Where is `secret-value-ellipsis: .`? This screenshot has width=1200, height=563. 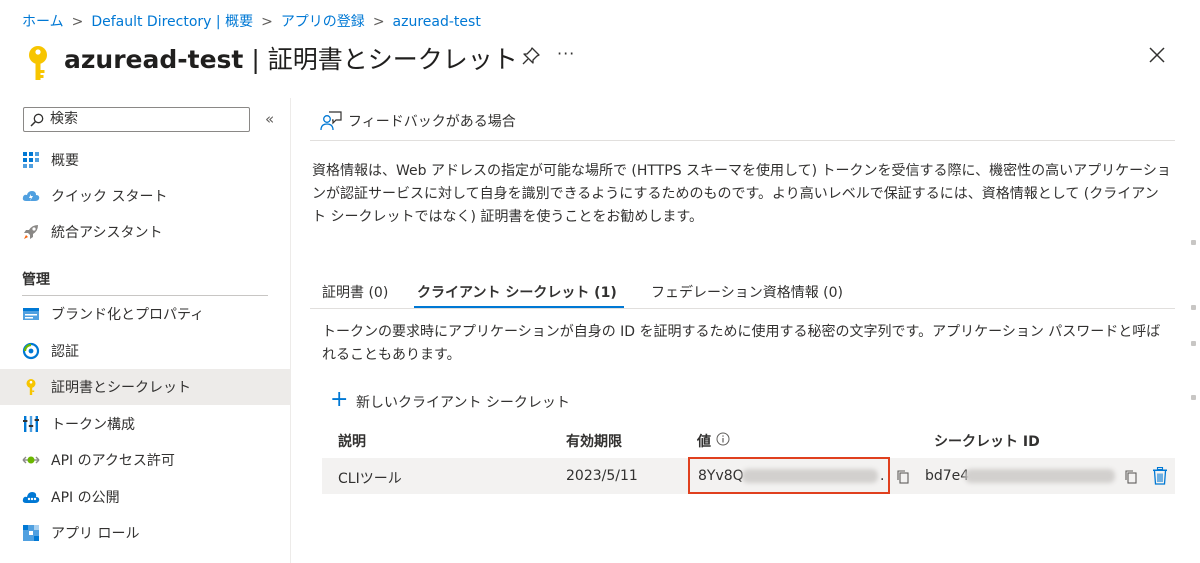 secret-value-ellipsis: . is located at coordinates (882, 476).